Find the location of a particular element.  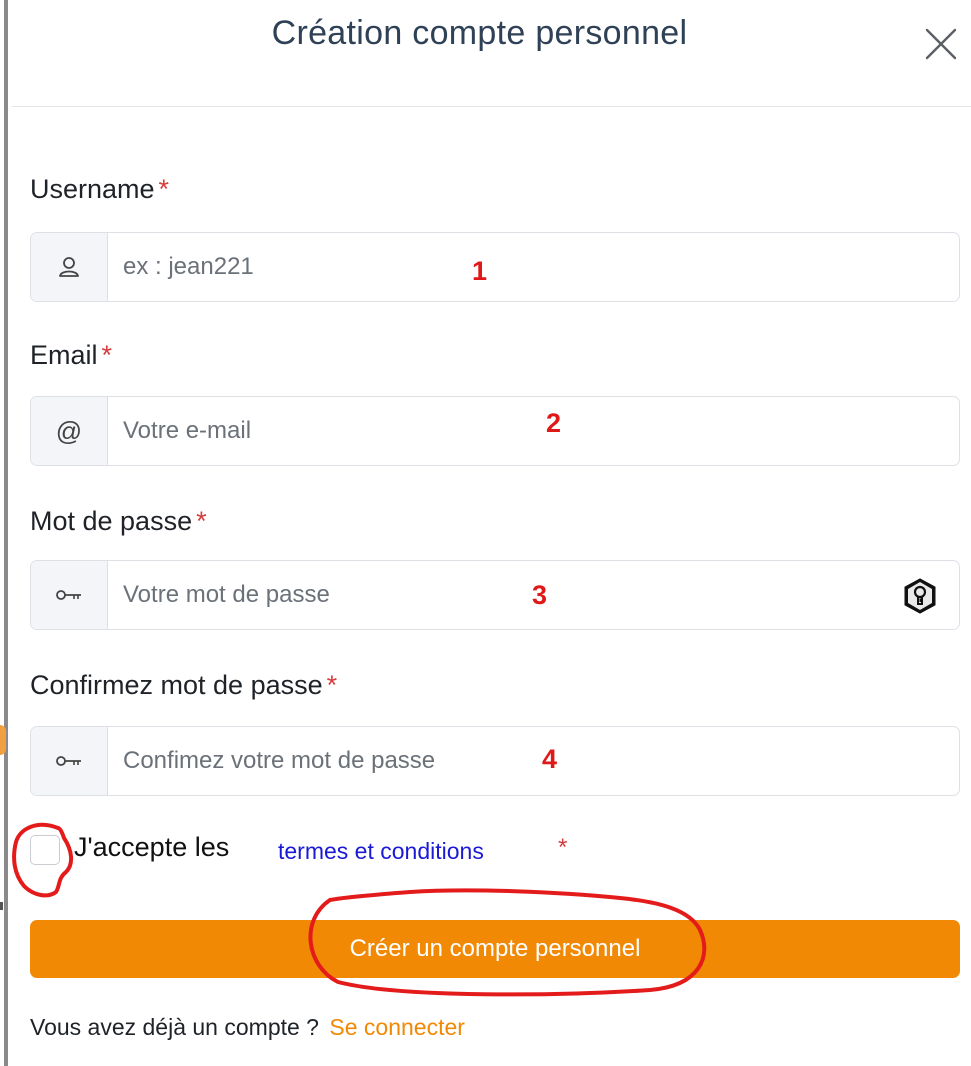

username-input-group is located at coordinates (495, 267).